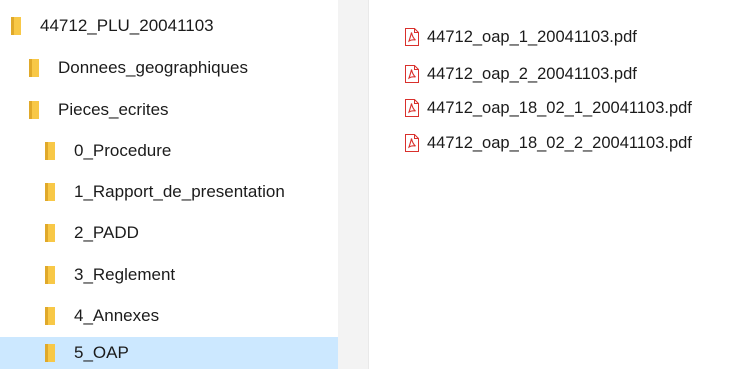 Image resolution: width=740 pixels, height=369 pixels. I want to click on tree-item-donnees-geographiques: Donnees_geographiques, so click(169, 68).